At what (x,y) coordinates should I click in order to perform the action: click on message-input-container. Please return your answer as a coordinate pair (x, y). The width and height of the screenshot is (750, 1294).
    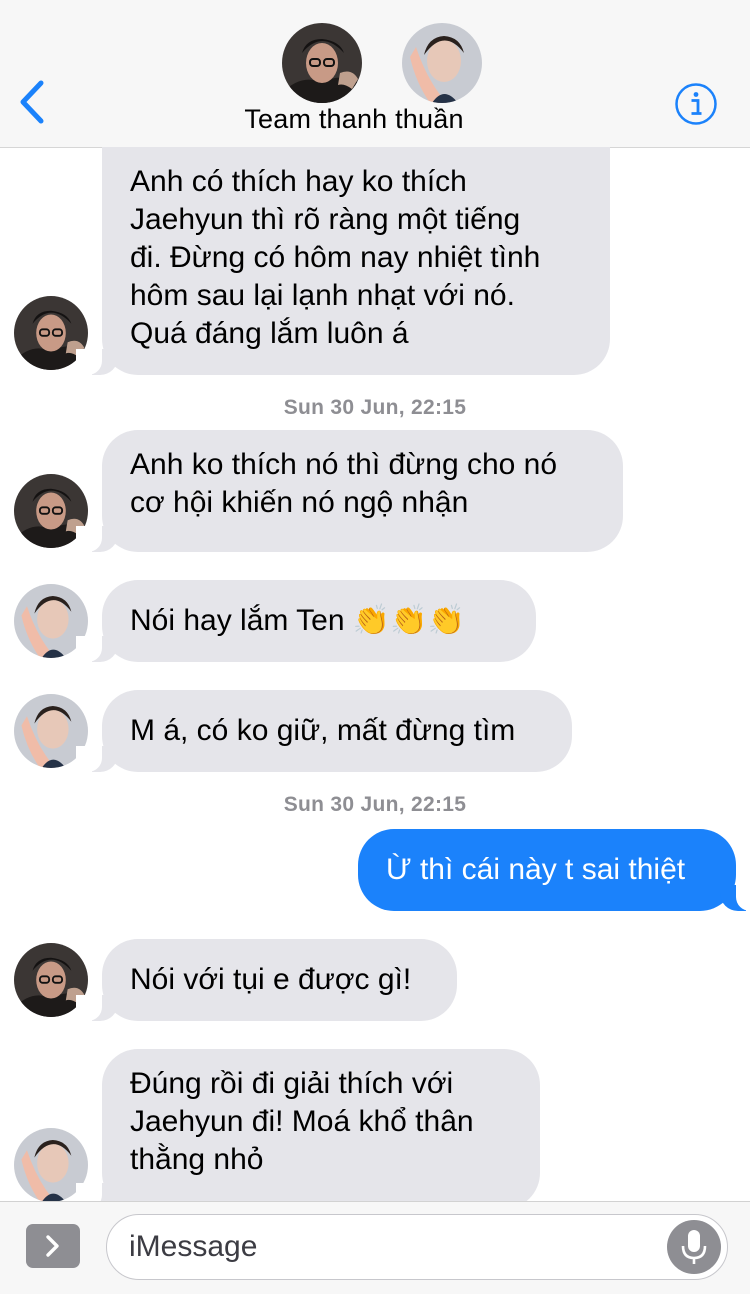
    Looking at the image, I should click on (417, 1247).